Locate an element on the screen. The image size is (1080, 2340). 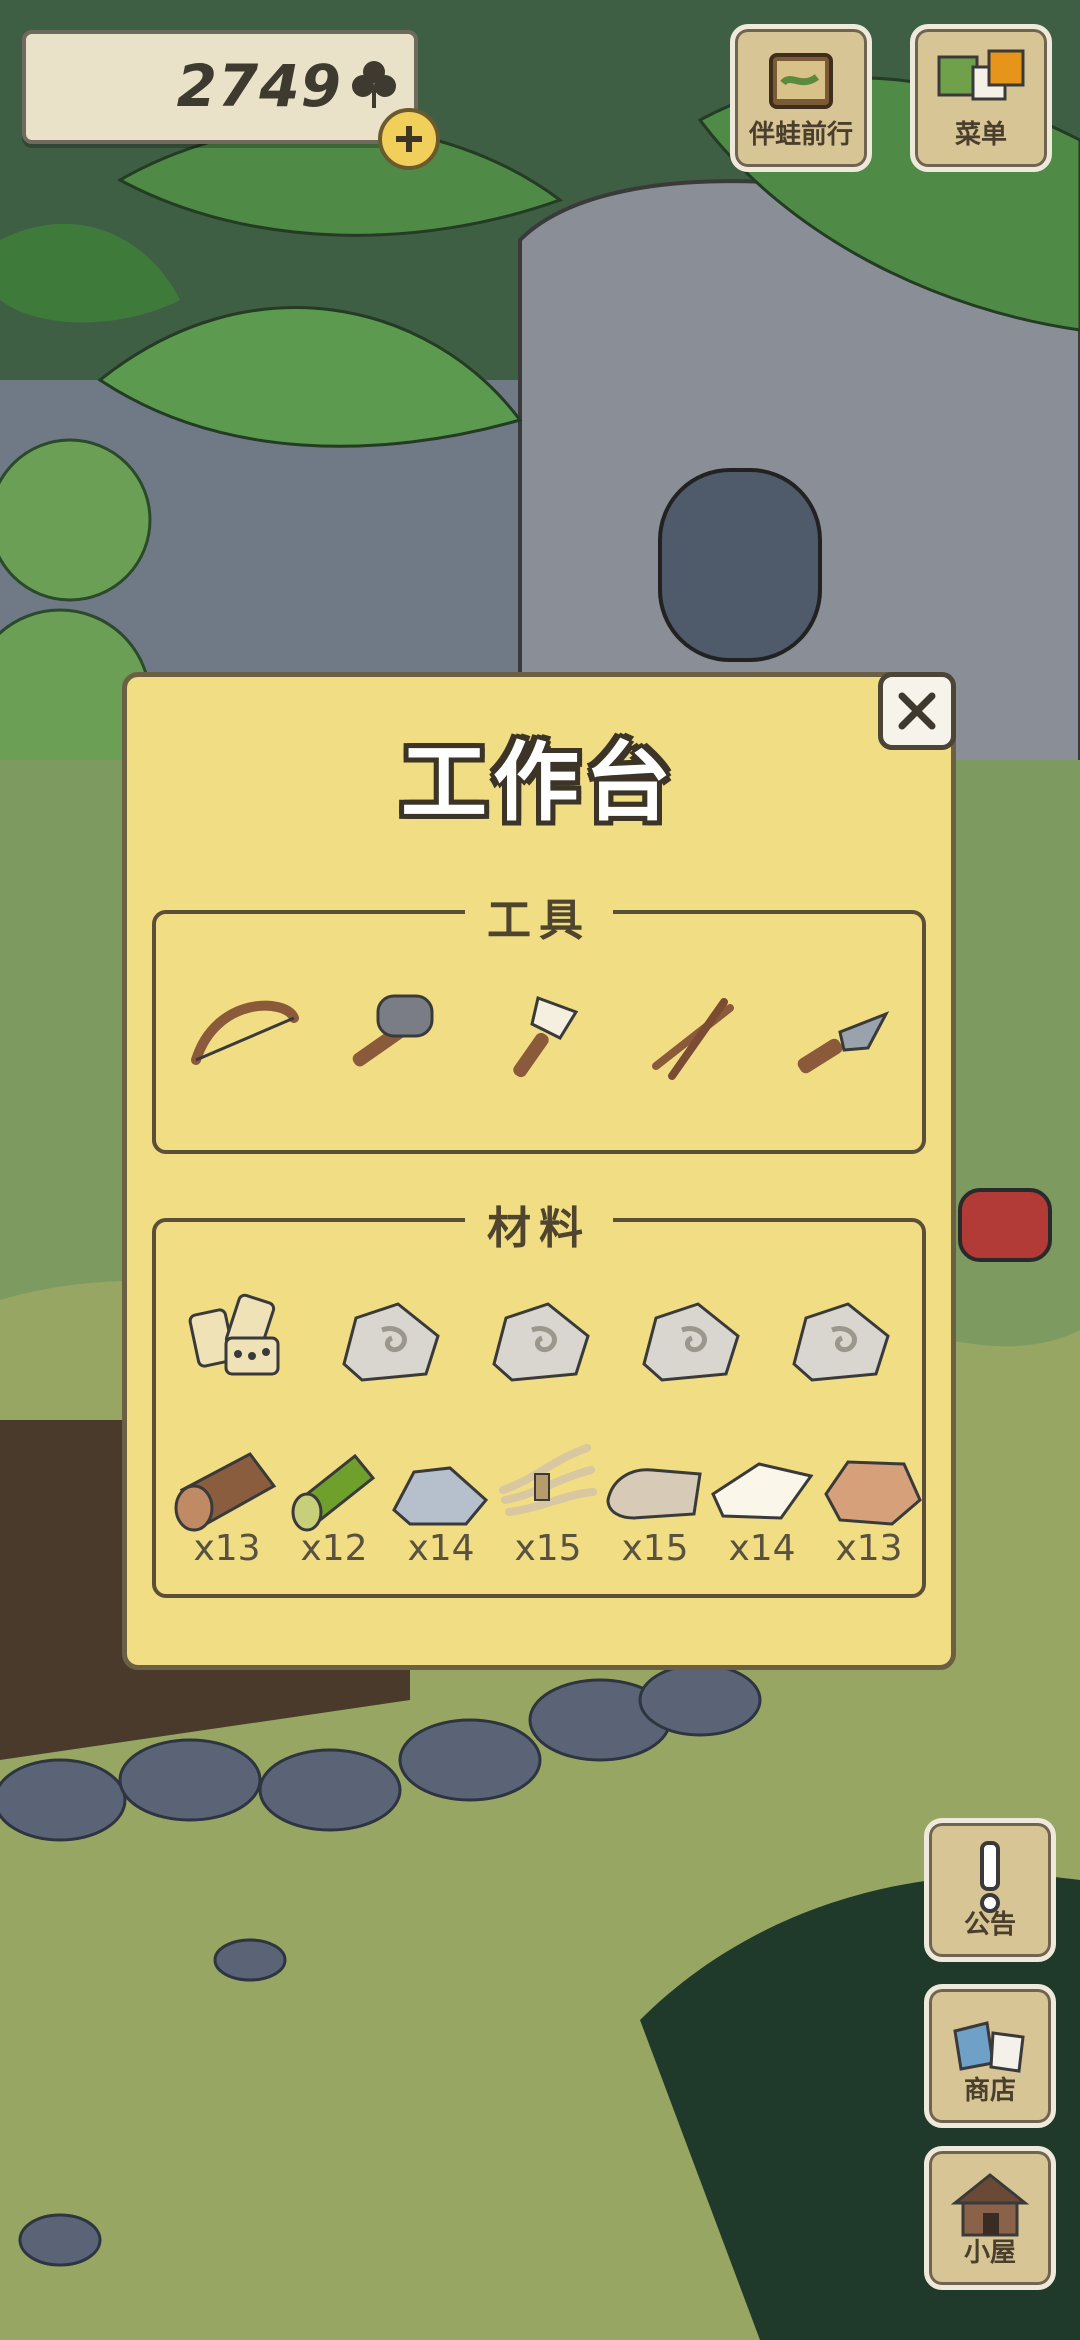
cabin-label: 小屋 is located at coordinates (989, 2253).